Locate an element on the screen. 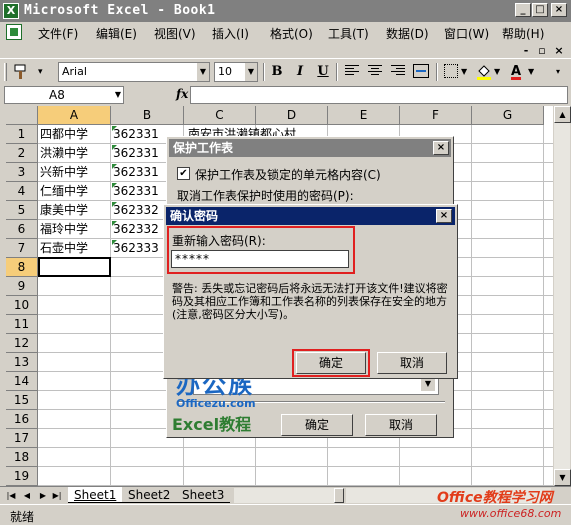 The height and width of the screenshot is (525, 571). row-header-10: 10 is located at coordinates (22, 305).